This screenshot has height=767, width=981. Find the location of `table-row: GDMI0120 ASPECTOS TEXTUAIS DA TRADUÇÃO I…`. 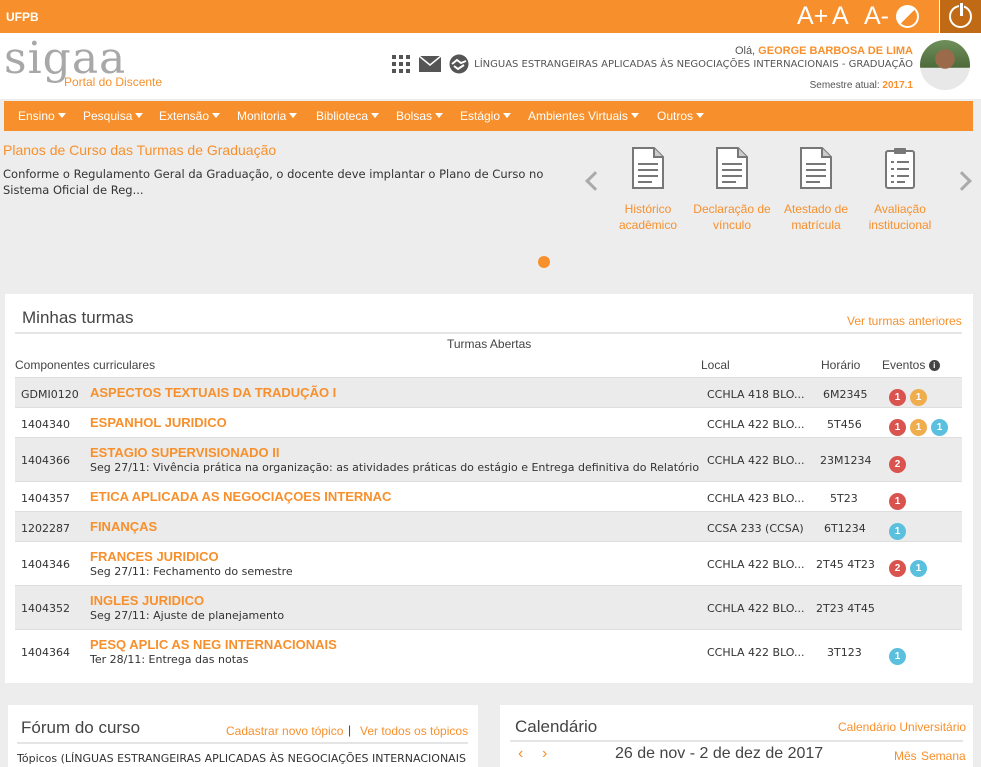

table-row: GDMI0120 ASPECTOS TEXTUAIS DA TRADUÇÃO I… is located at coordinates (488, 392).